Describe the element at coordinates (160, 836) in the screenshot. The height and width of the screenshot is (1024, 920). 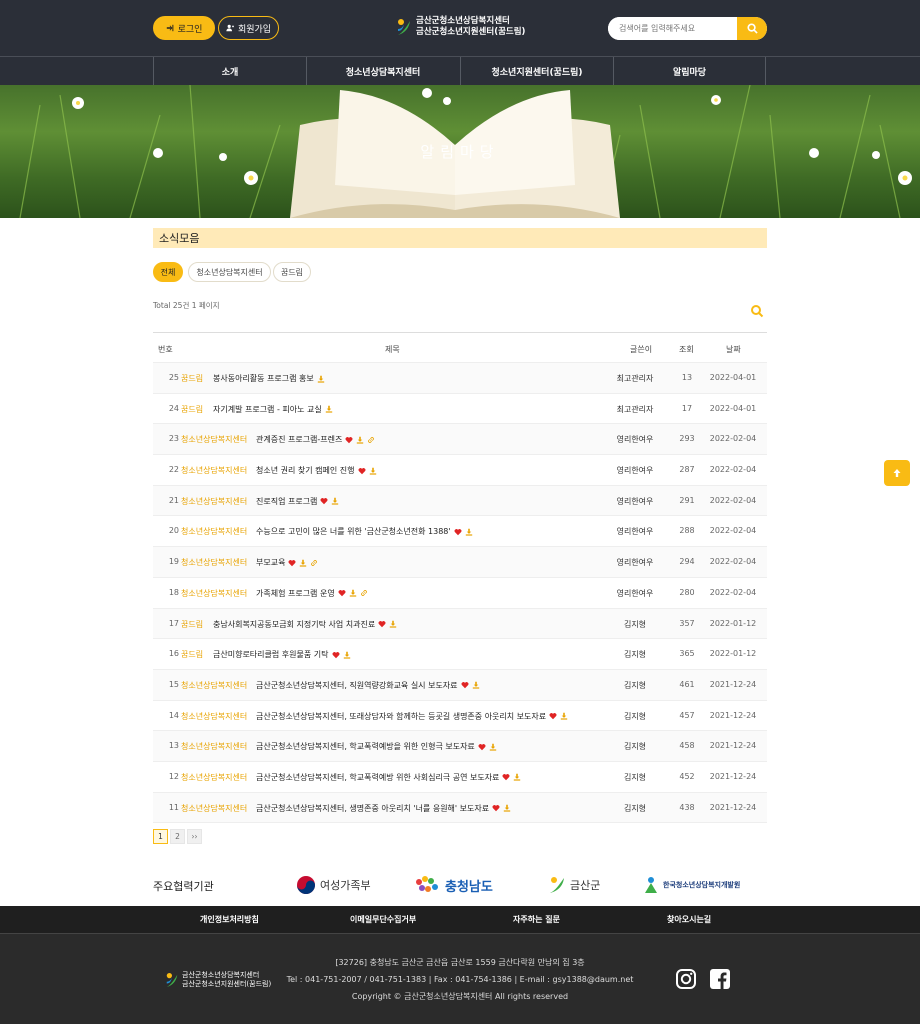
I see `page-1-button: 1` at that location.